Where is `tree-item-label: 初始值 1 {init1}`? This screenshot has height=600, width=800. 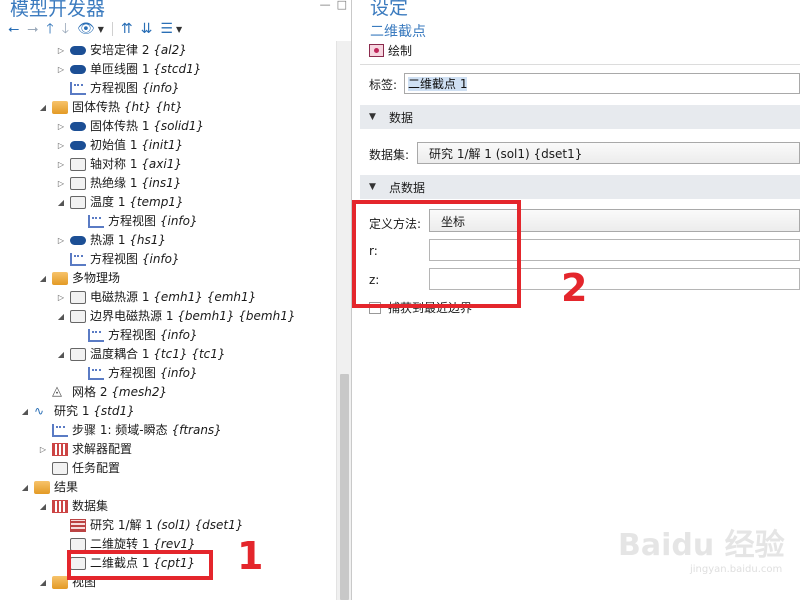 tree-item-label: 初始值 1 {init1} is located at coordinates (136, 145).